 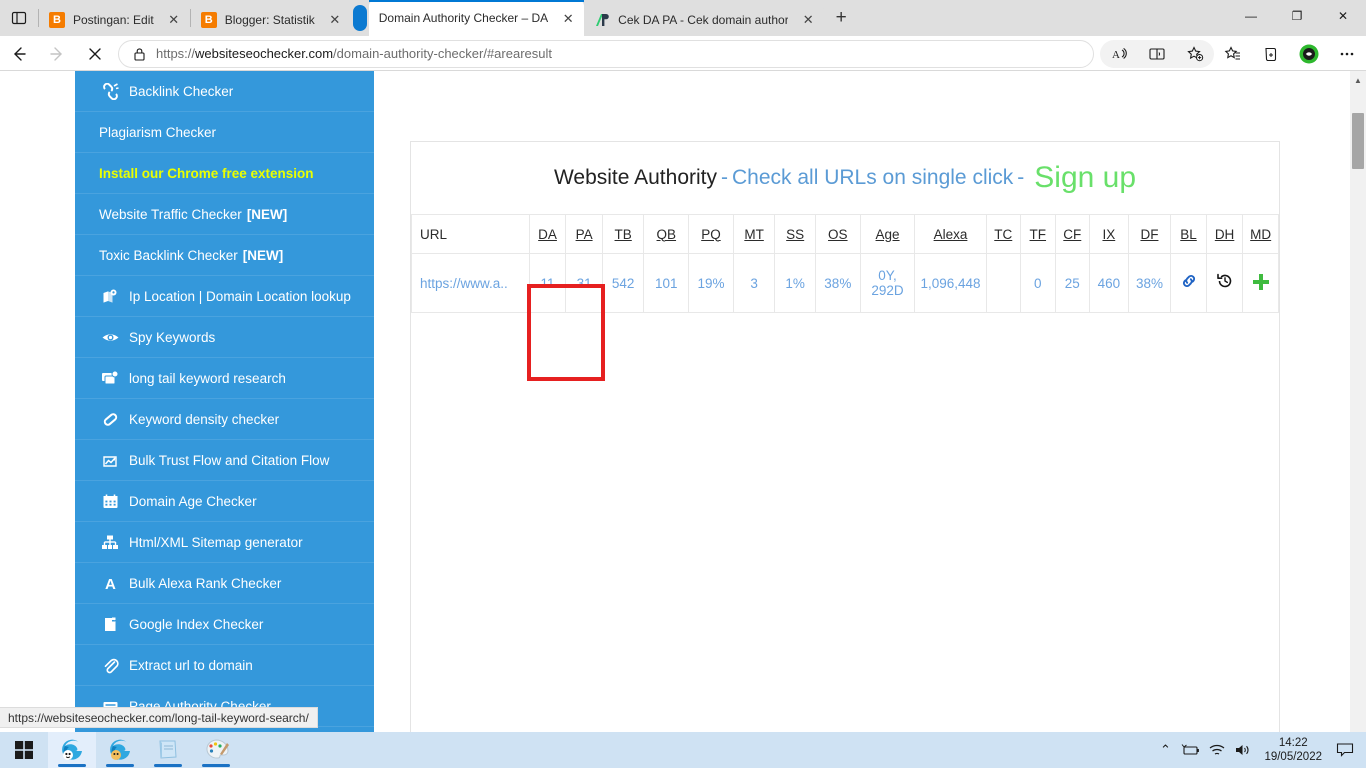 What do you see at coordinates (95, 54) in the screenshot?
I see `stop-loading-icon` at bounding box center [95, 54].